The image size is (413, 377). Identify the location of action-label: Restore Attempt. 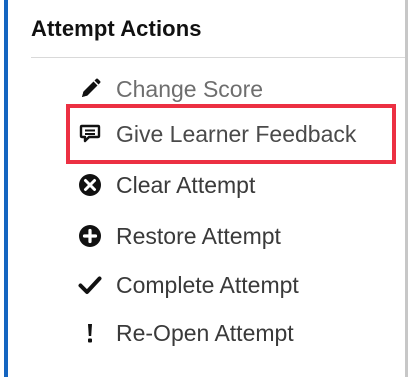
(198, 235).